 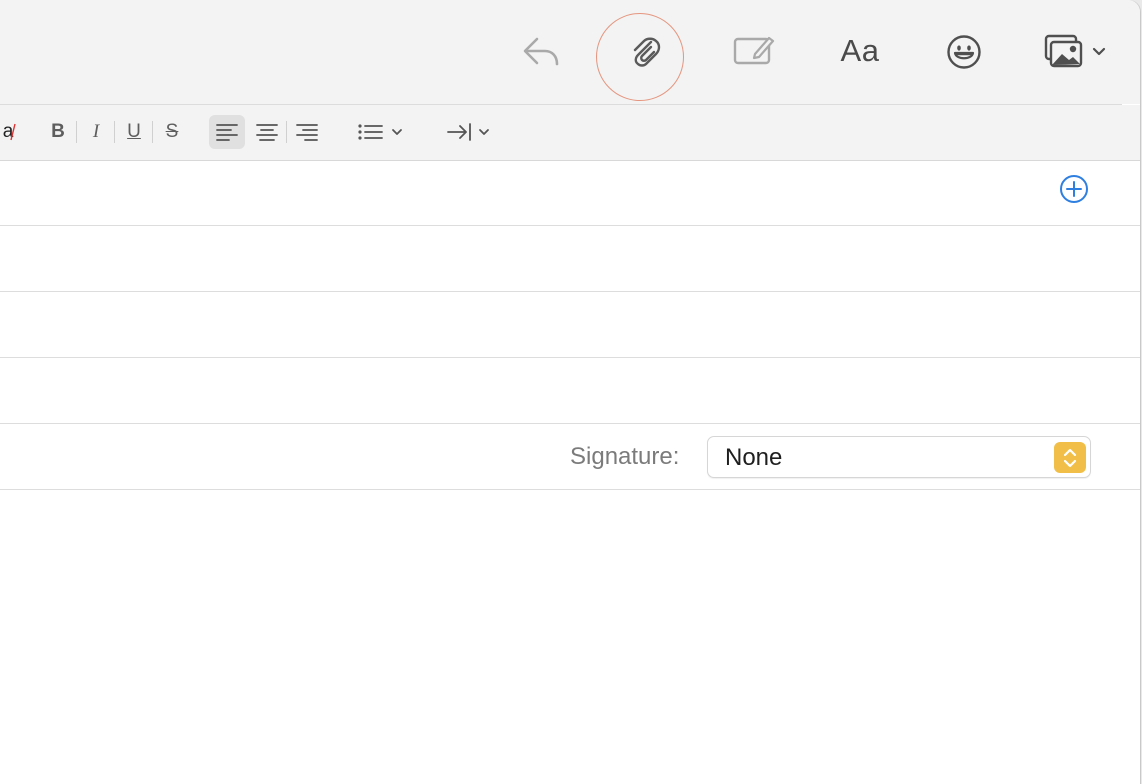 I want to click on bold-label: B, so click(x=58, y=131).